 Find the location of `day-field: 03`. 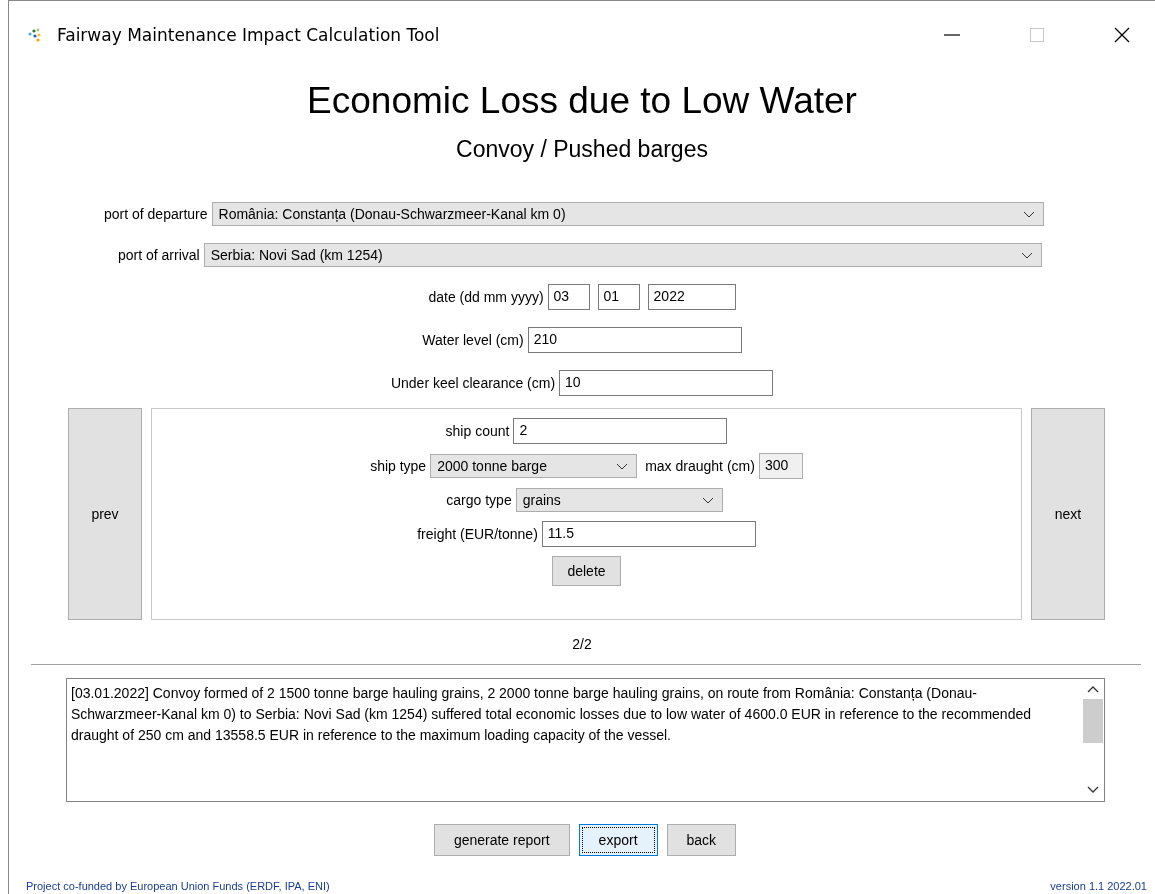

day-field: 03 is located at coordinates (568, 297).